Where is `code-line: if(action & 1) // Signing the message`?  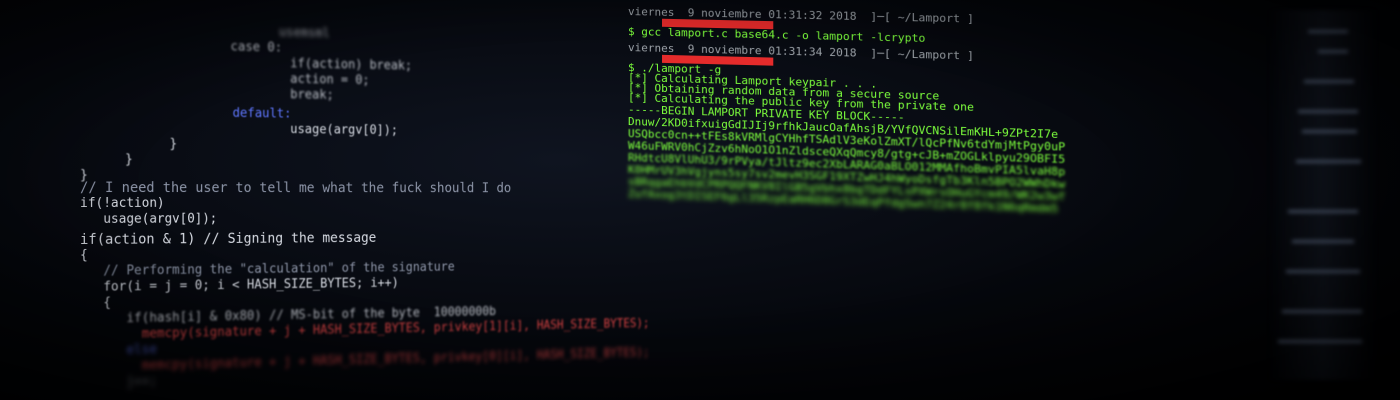 code-line: if(action & 1) // Signing the message is located at coordinates (228, 239).